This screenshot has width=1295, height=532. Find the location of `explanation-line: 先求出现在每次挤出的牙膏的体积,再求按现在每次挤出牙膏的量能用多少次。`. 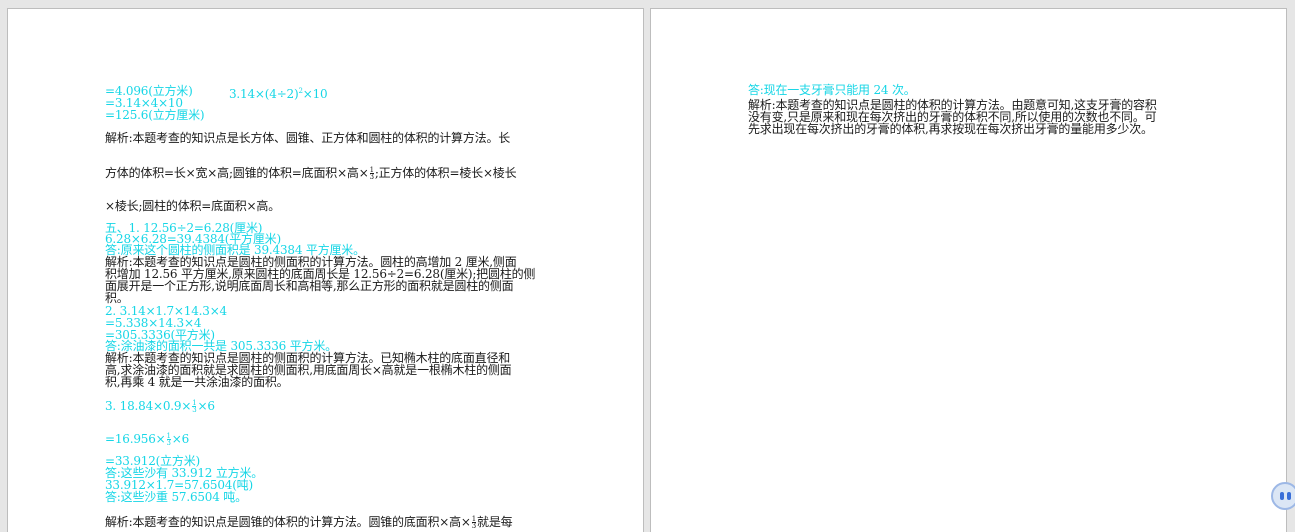

explanation-line: 先求出现在每次挤出的牙膏的体积,再求按现在每次挤出牙膏的量能用多少次。 is located at coordinates (950, 129).